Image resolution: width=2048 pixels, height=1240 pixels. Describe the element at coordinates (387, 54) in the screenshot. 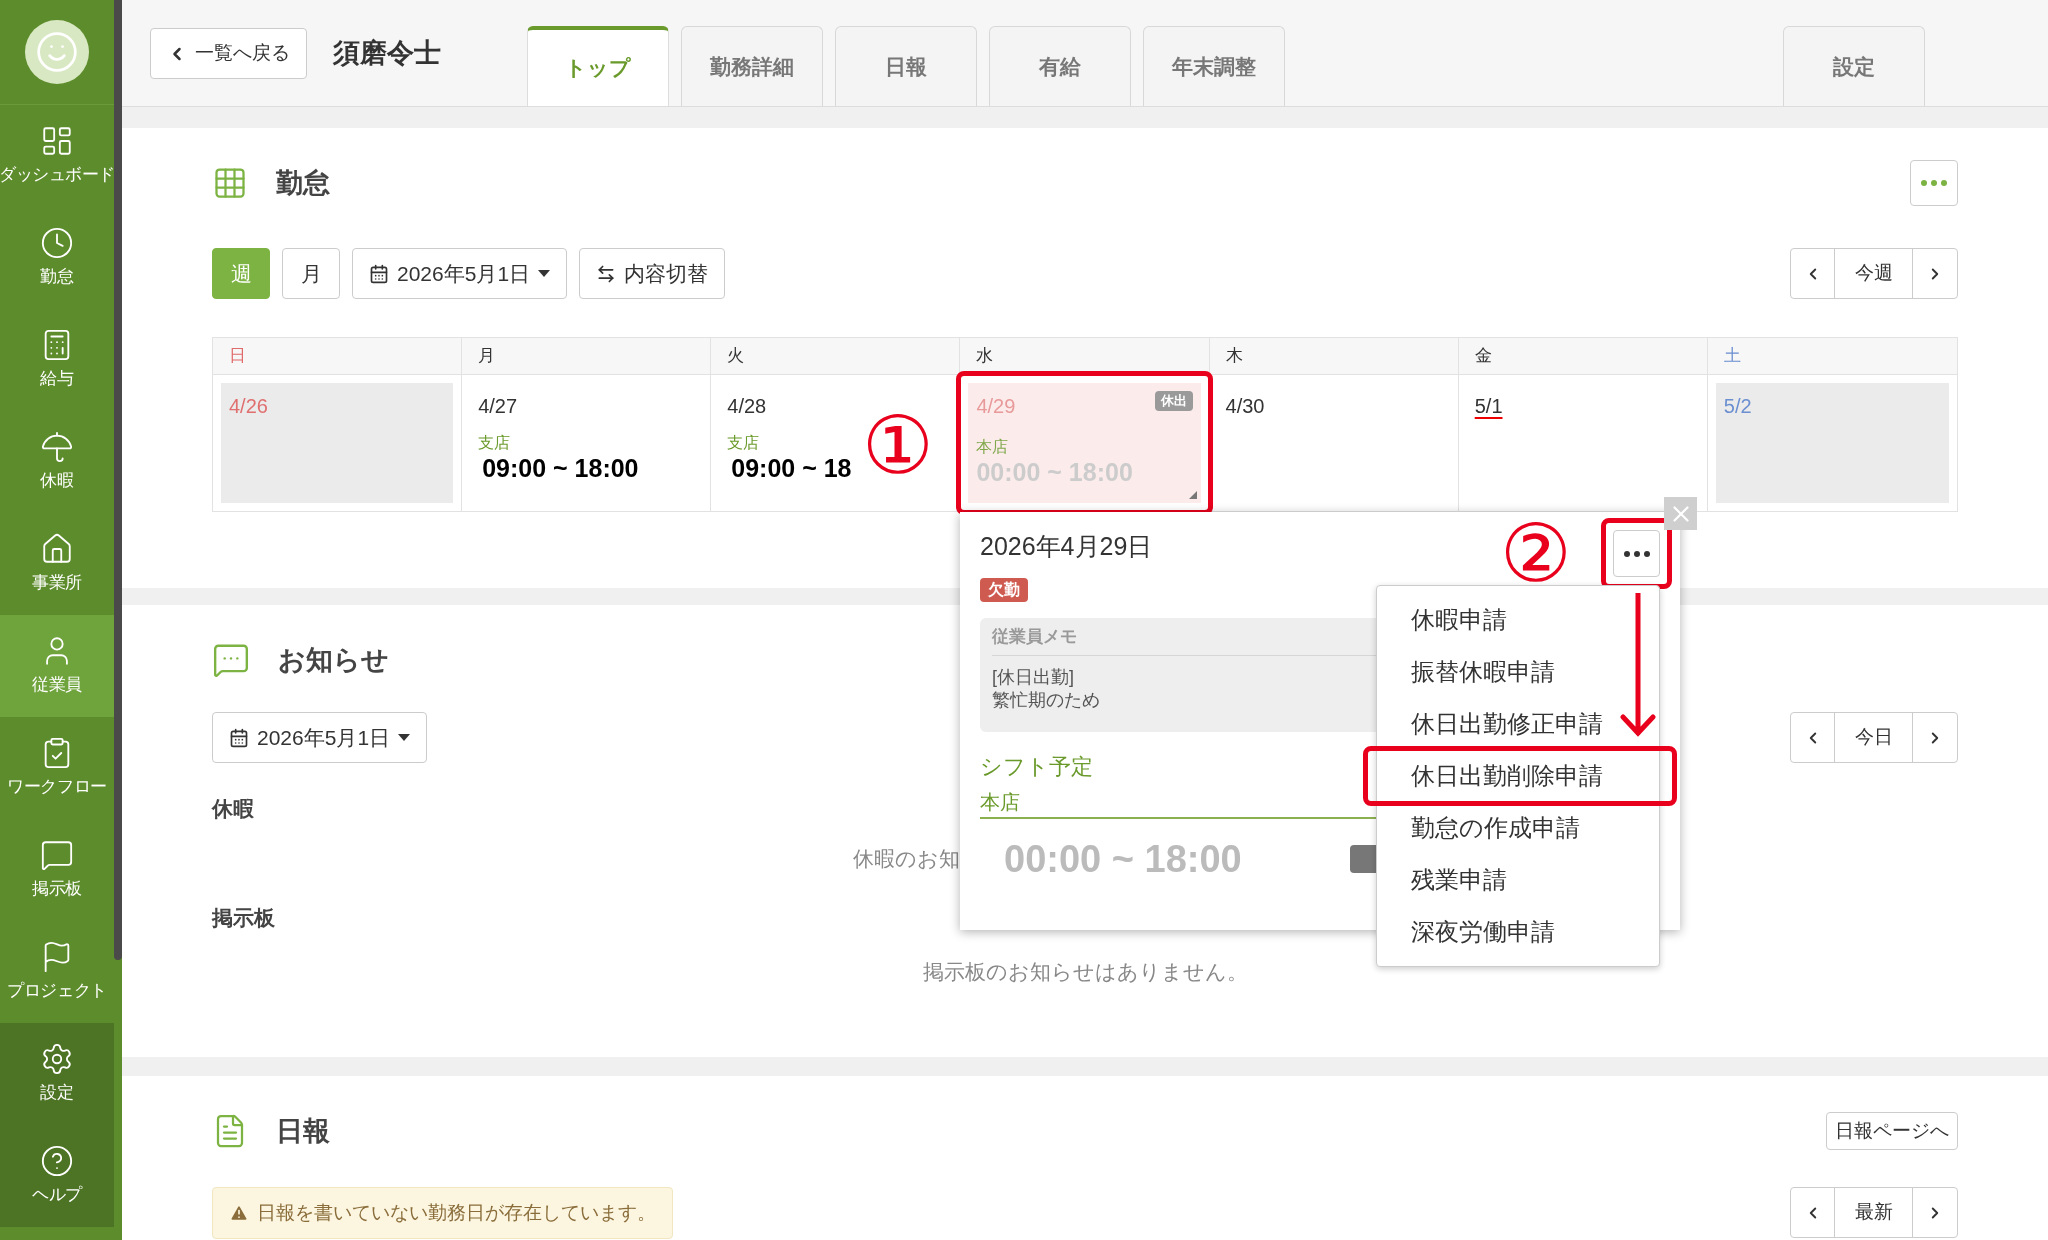

I see `employee-name: 須磨令士` at that location.